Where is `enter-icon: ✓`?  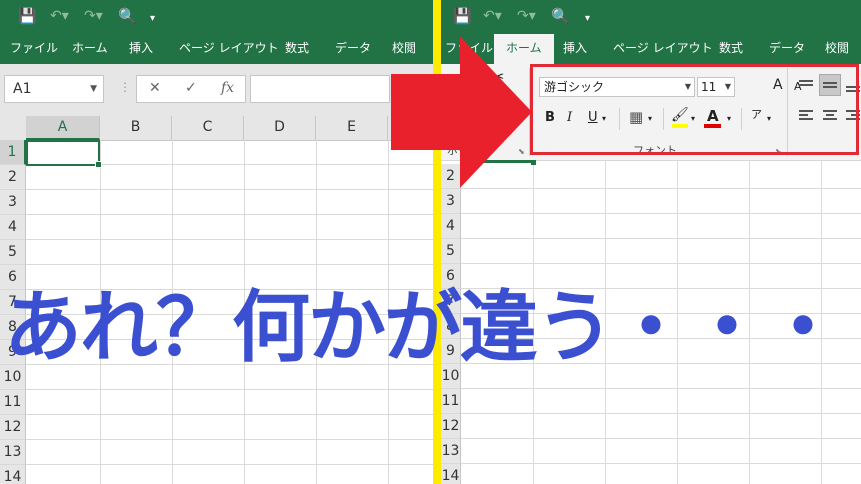
enter-icon: ✓ is located at coordinates (191, 88).